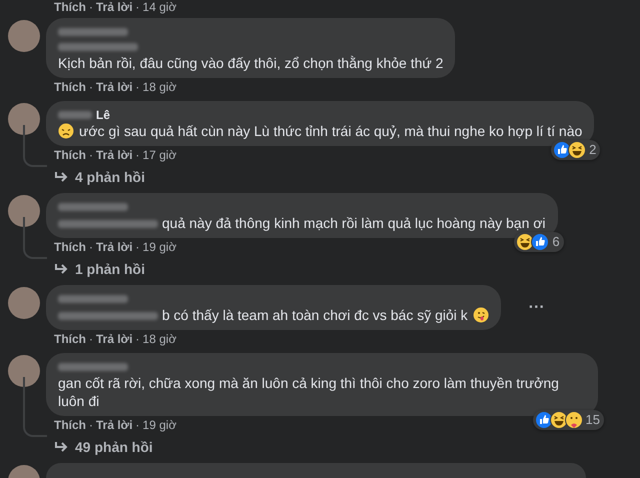 The image size is (640, 478). Describe the element at coordinates (593, 420) in the screenshot. I see `reaction-count: 15` at that location.